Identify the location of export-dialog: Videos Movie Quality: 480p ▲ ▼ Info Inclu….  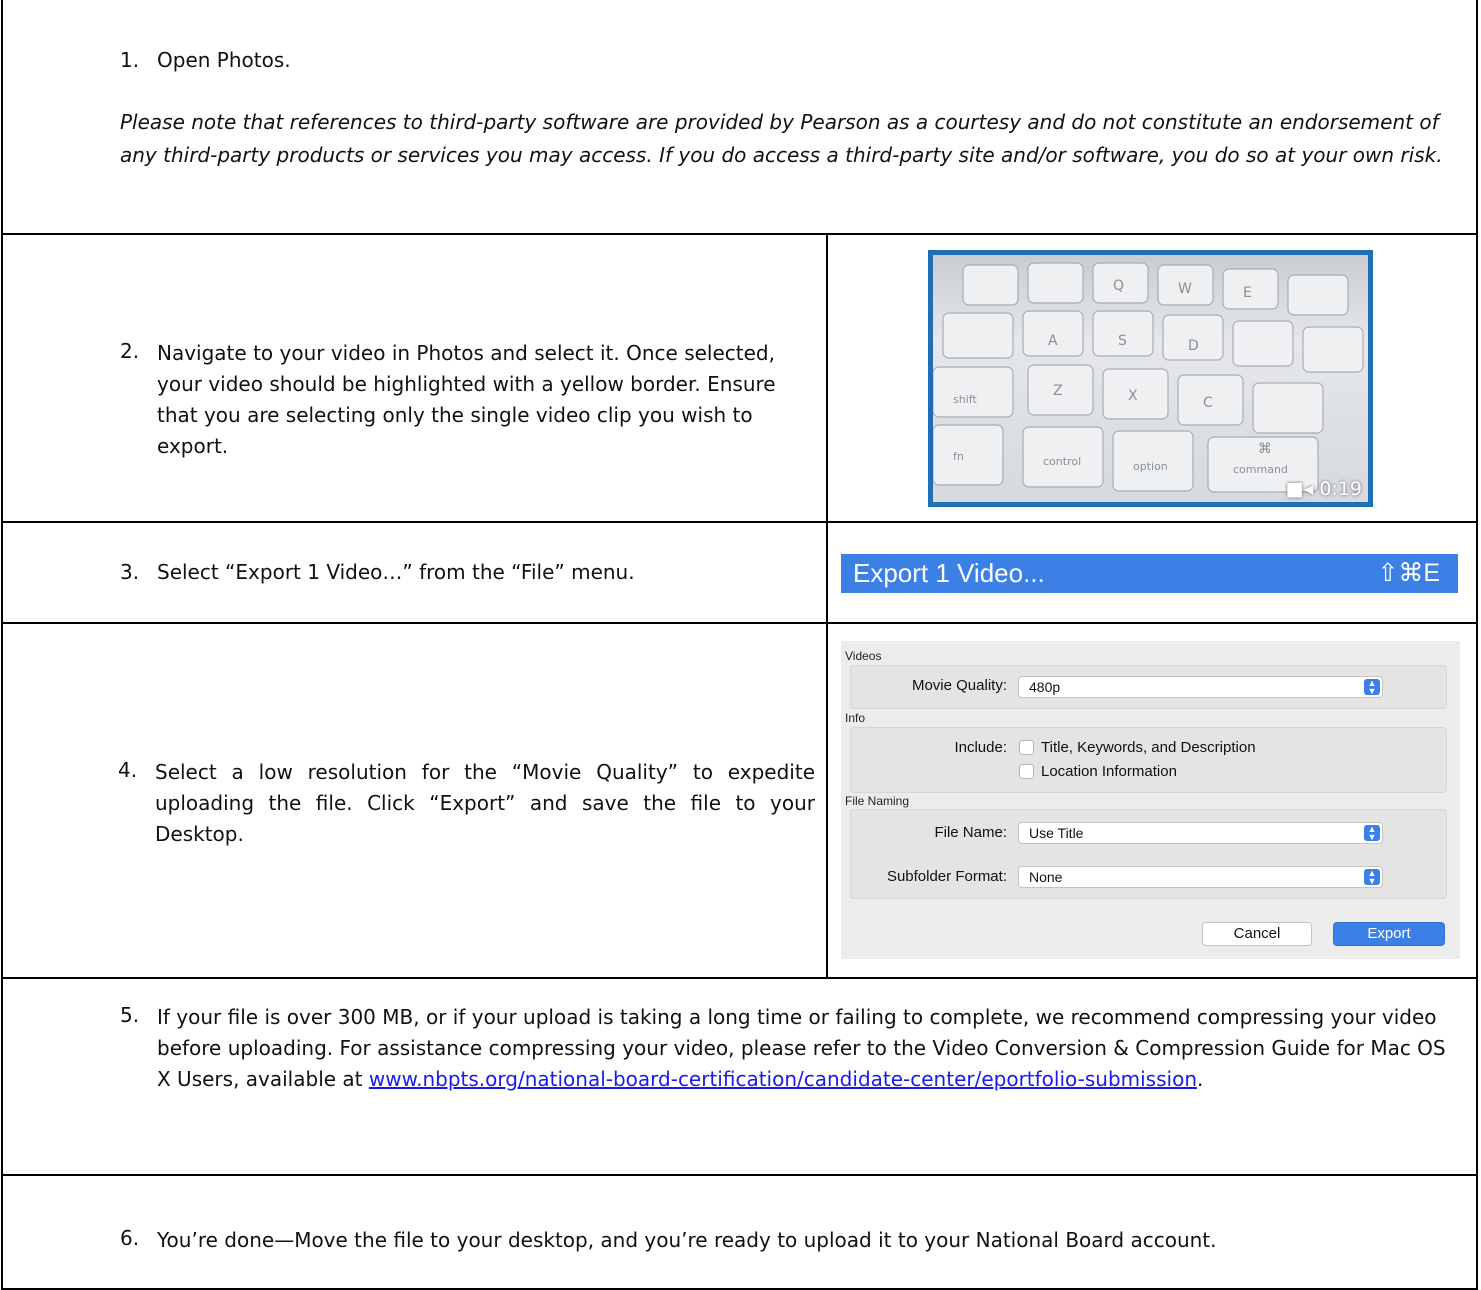
(1150, 800).